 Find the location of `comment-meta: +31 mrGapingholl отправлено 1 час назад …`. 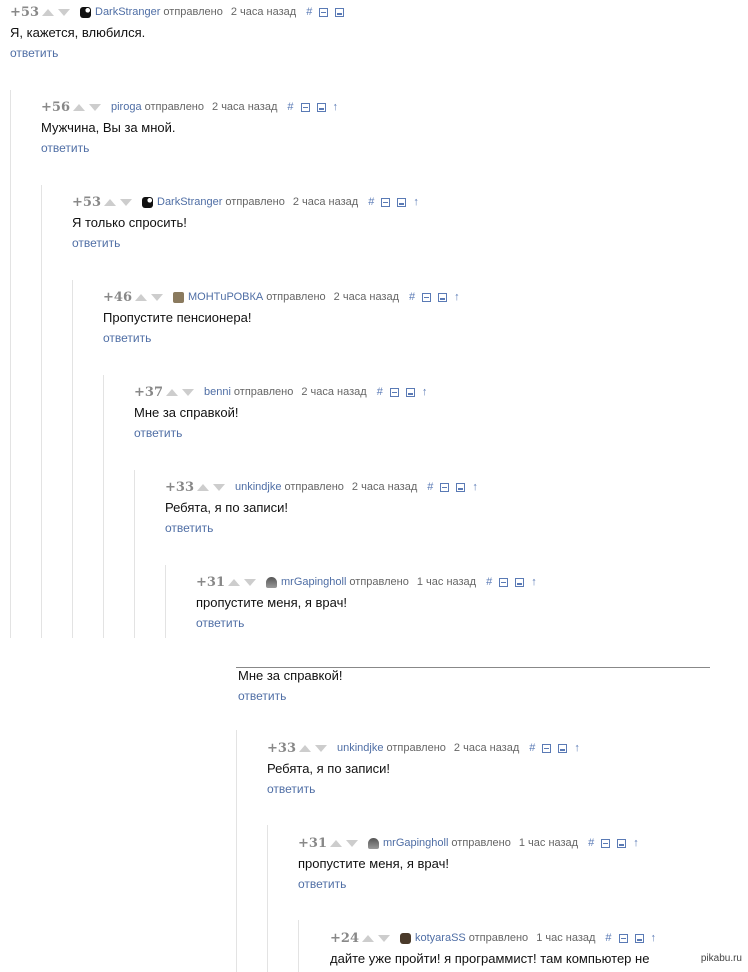

comment-meta: +31 mrGapingholl отправлено 1 час назад … is located at coordinates (366, 582).